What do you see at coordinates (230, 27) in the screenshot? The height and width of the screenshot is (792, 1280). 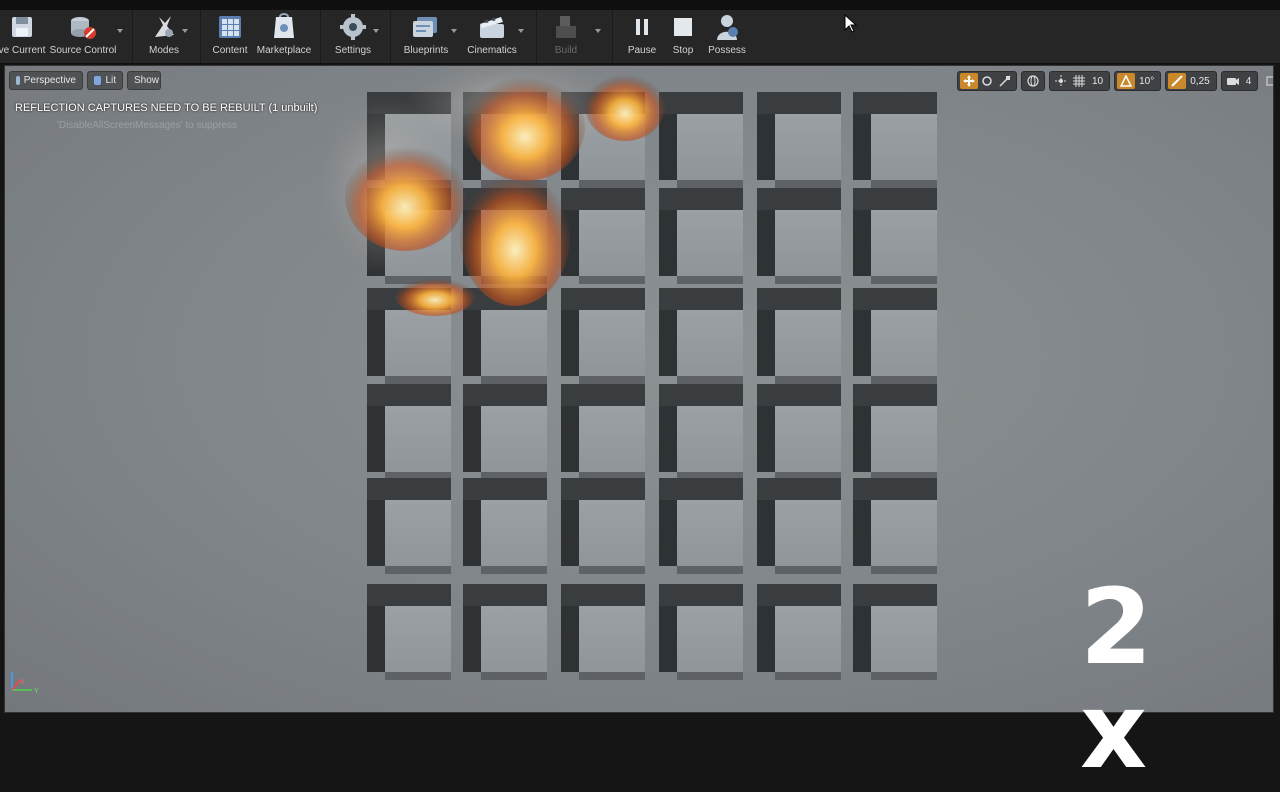 I see `content-icon` at bounding box center [230, 27].